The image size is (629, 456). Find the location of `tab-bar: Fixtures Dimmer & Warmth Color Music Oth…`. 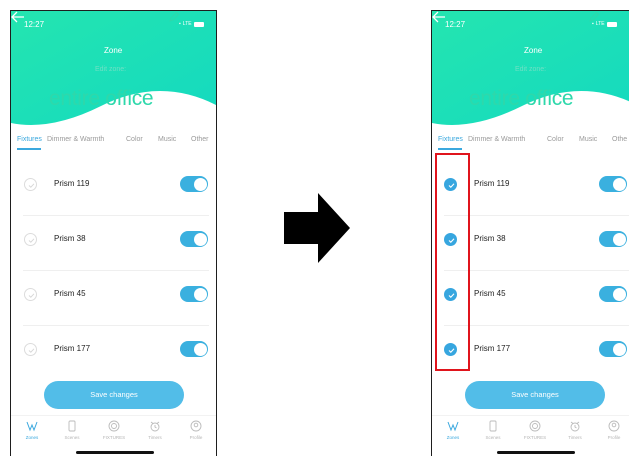

tab-bar: Fixtures Dimmer & Warmth Color Music Oth… is located at coordinates (530, 144).